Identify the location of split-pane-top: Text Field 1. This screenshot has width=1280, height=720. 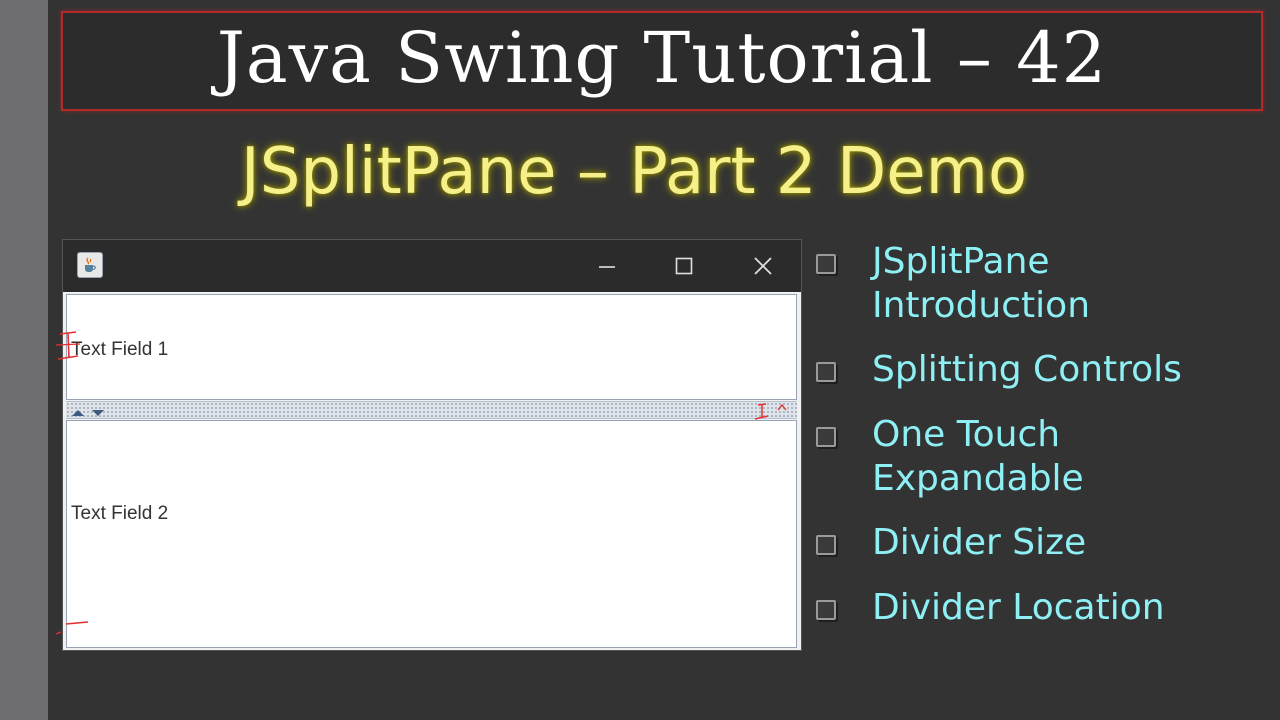
(431, 347).